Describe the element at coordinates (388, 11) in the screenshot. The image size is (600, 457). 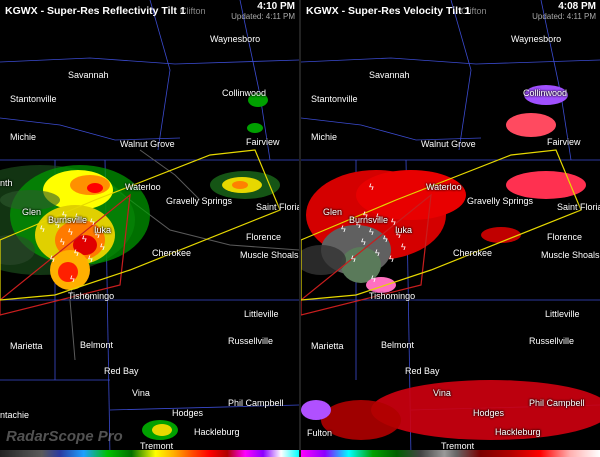
I see `product-title: KGWX - Super-Res Velocity Tilt 1` at that location.